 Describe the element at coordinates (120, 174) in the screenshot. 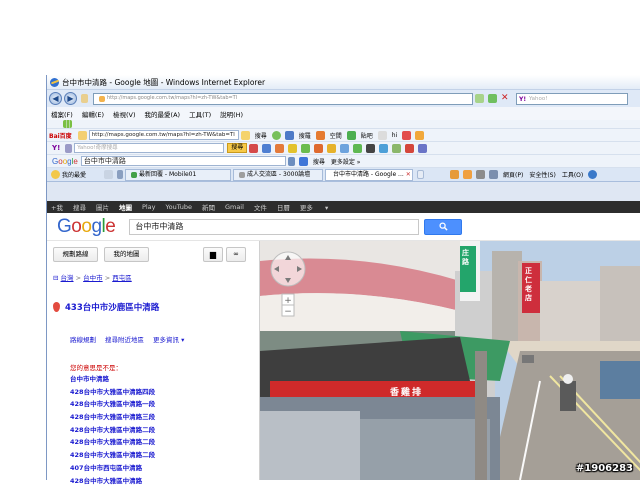

I see `tab-list-icon` at that location.